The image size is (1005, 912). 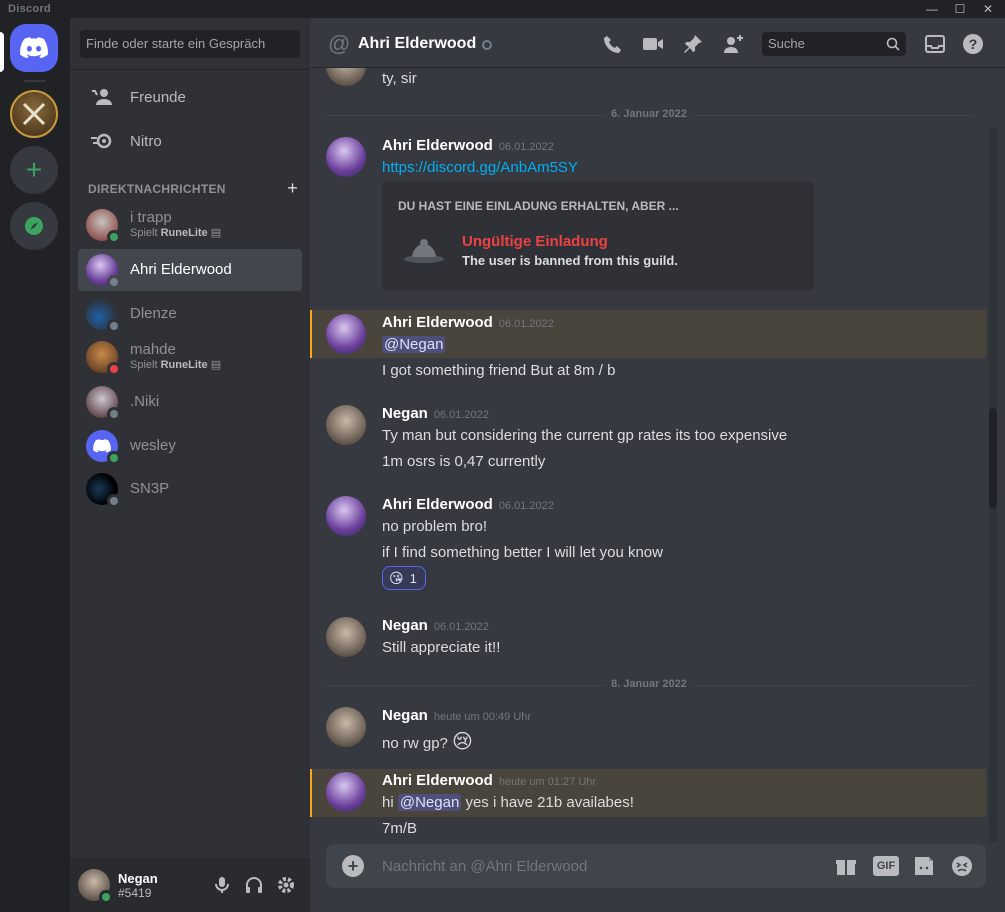 I want to click on explore-servers-button, so click(x=34, y=226).